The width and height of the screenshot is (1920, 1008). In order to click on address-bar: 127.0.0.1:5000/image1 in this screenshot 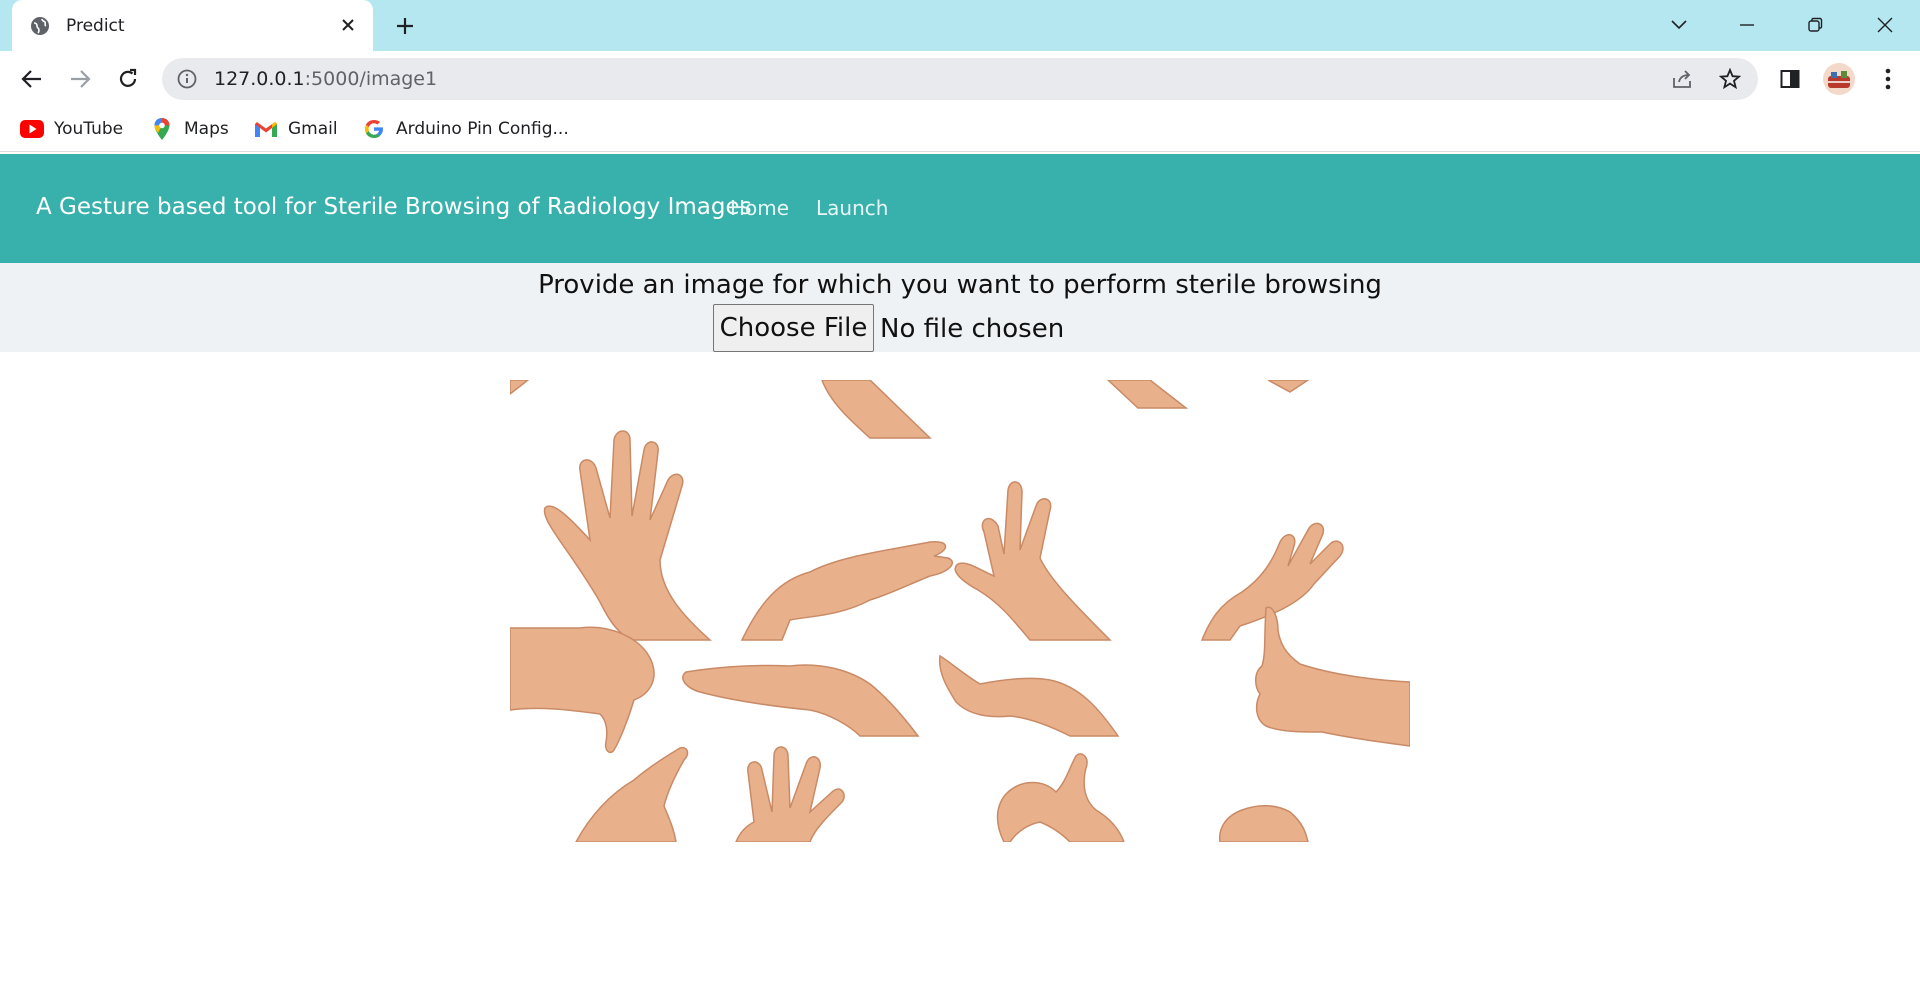, I will do `click(960, 79)`.